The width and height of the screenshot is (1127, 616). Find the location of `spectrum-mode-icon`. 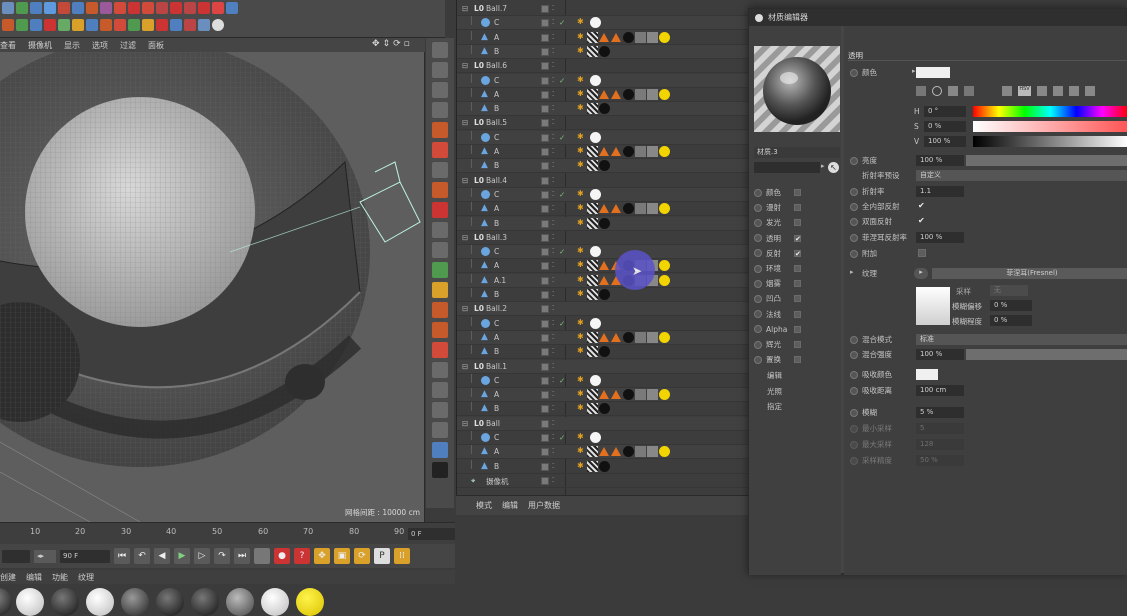

spectrum-mode-icon is located at coordinates (1074, 91).